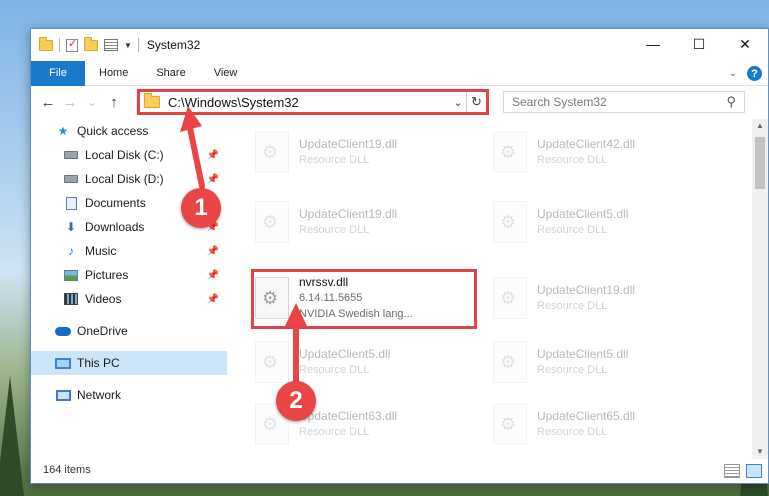 The image size is (769, 496). I want to click on sidebar-item-network: Network, so click(129, 395).